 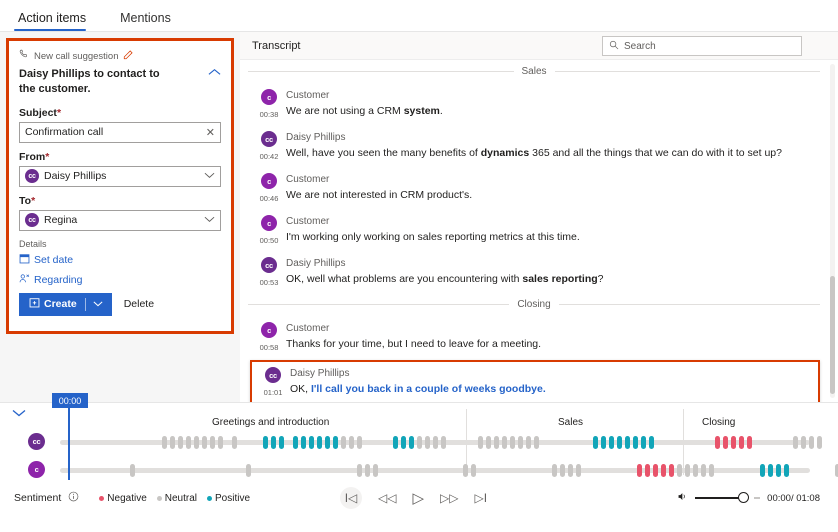 I want to click on volume-icon, so click(x=682, y=498).